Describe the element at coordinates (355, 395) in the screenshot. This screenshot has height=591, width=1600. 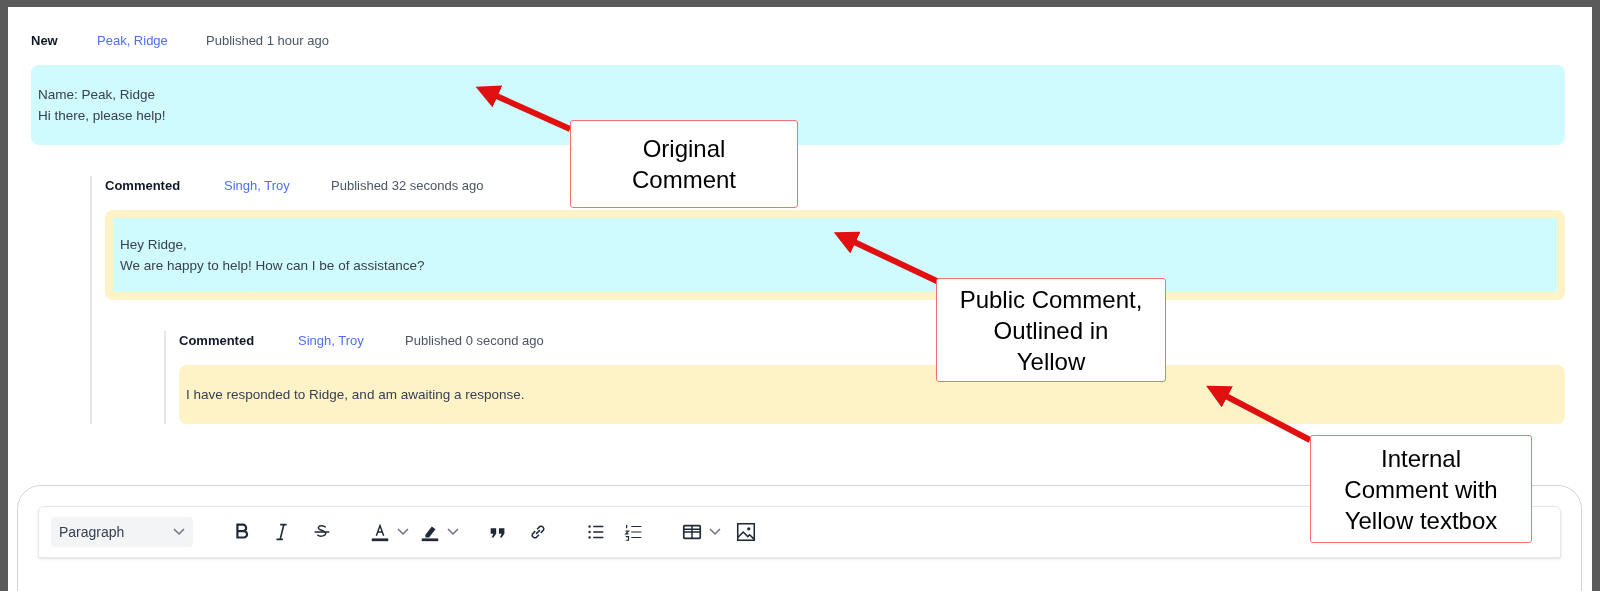
I see `comment-text: I have responded to Ridge, and am awaiting a response.` at that location.